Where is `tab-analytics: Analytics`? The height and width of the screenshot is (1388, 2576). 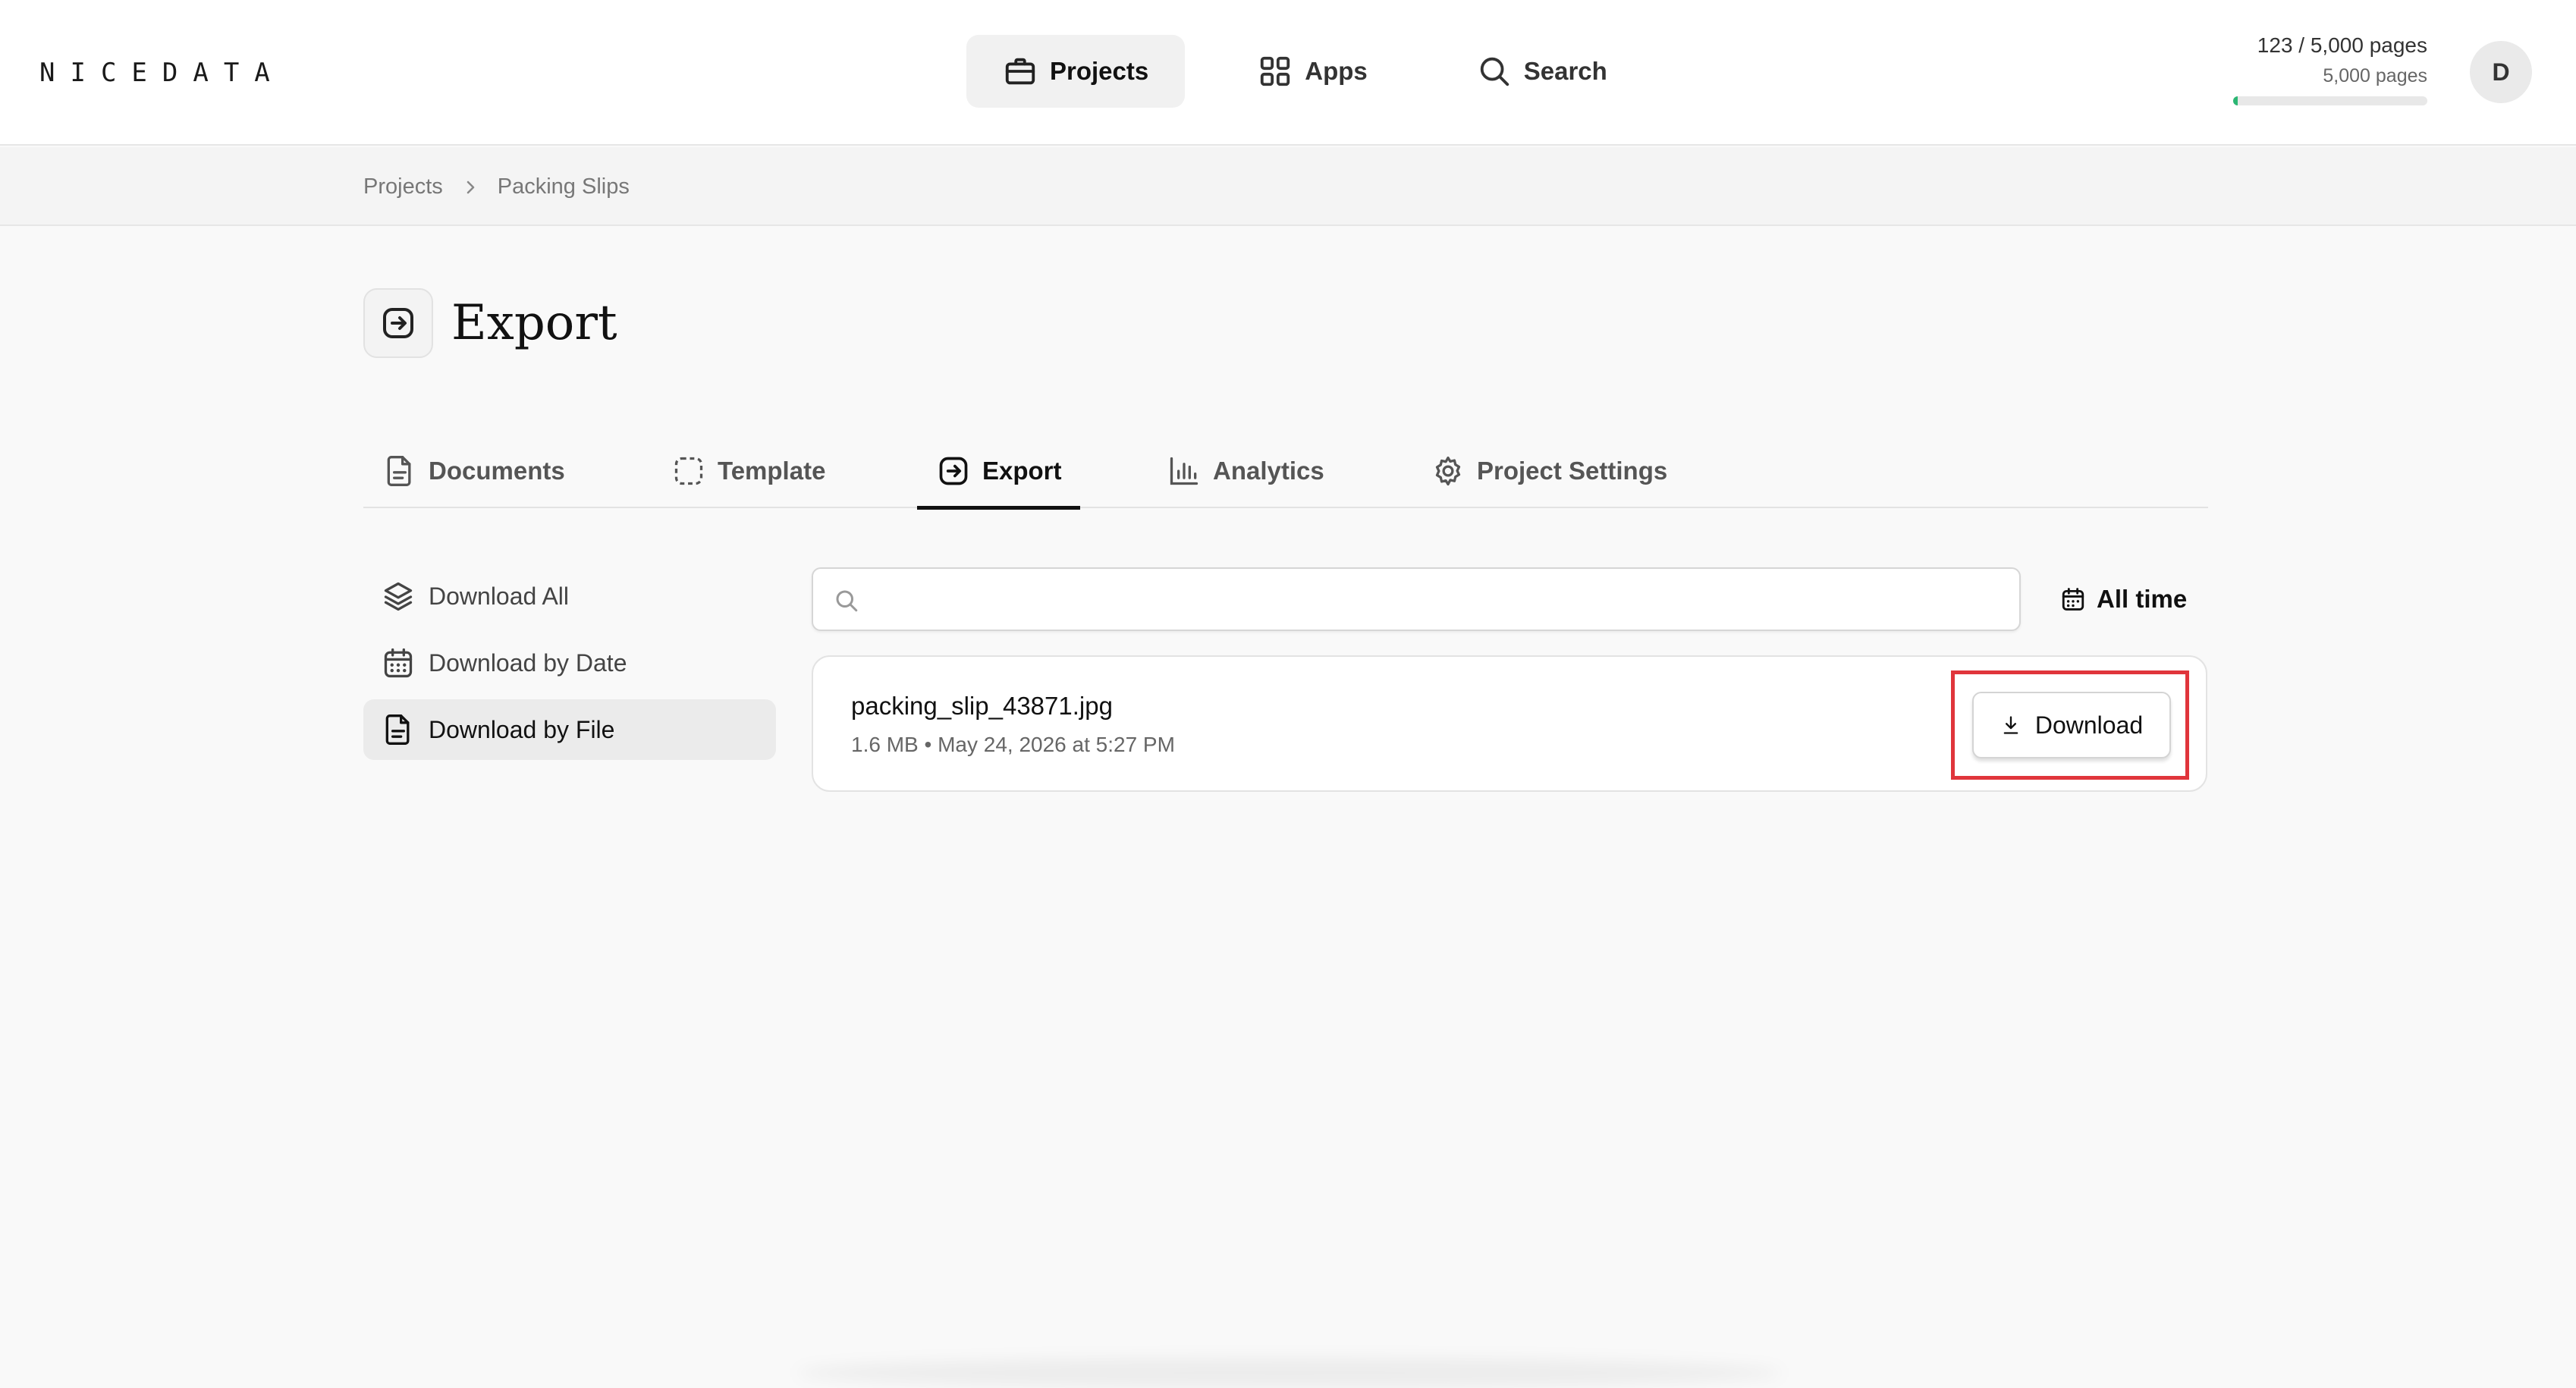
tab-analytics: Analytics is located at coordinates (1245, 471).